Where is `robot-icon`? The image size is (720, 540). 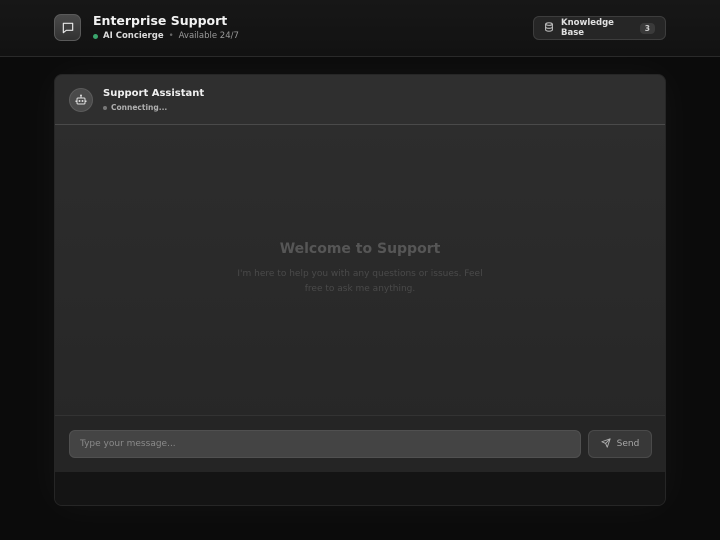
robot-icon is located at coordinates (81, 100).